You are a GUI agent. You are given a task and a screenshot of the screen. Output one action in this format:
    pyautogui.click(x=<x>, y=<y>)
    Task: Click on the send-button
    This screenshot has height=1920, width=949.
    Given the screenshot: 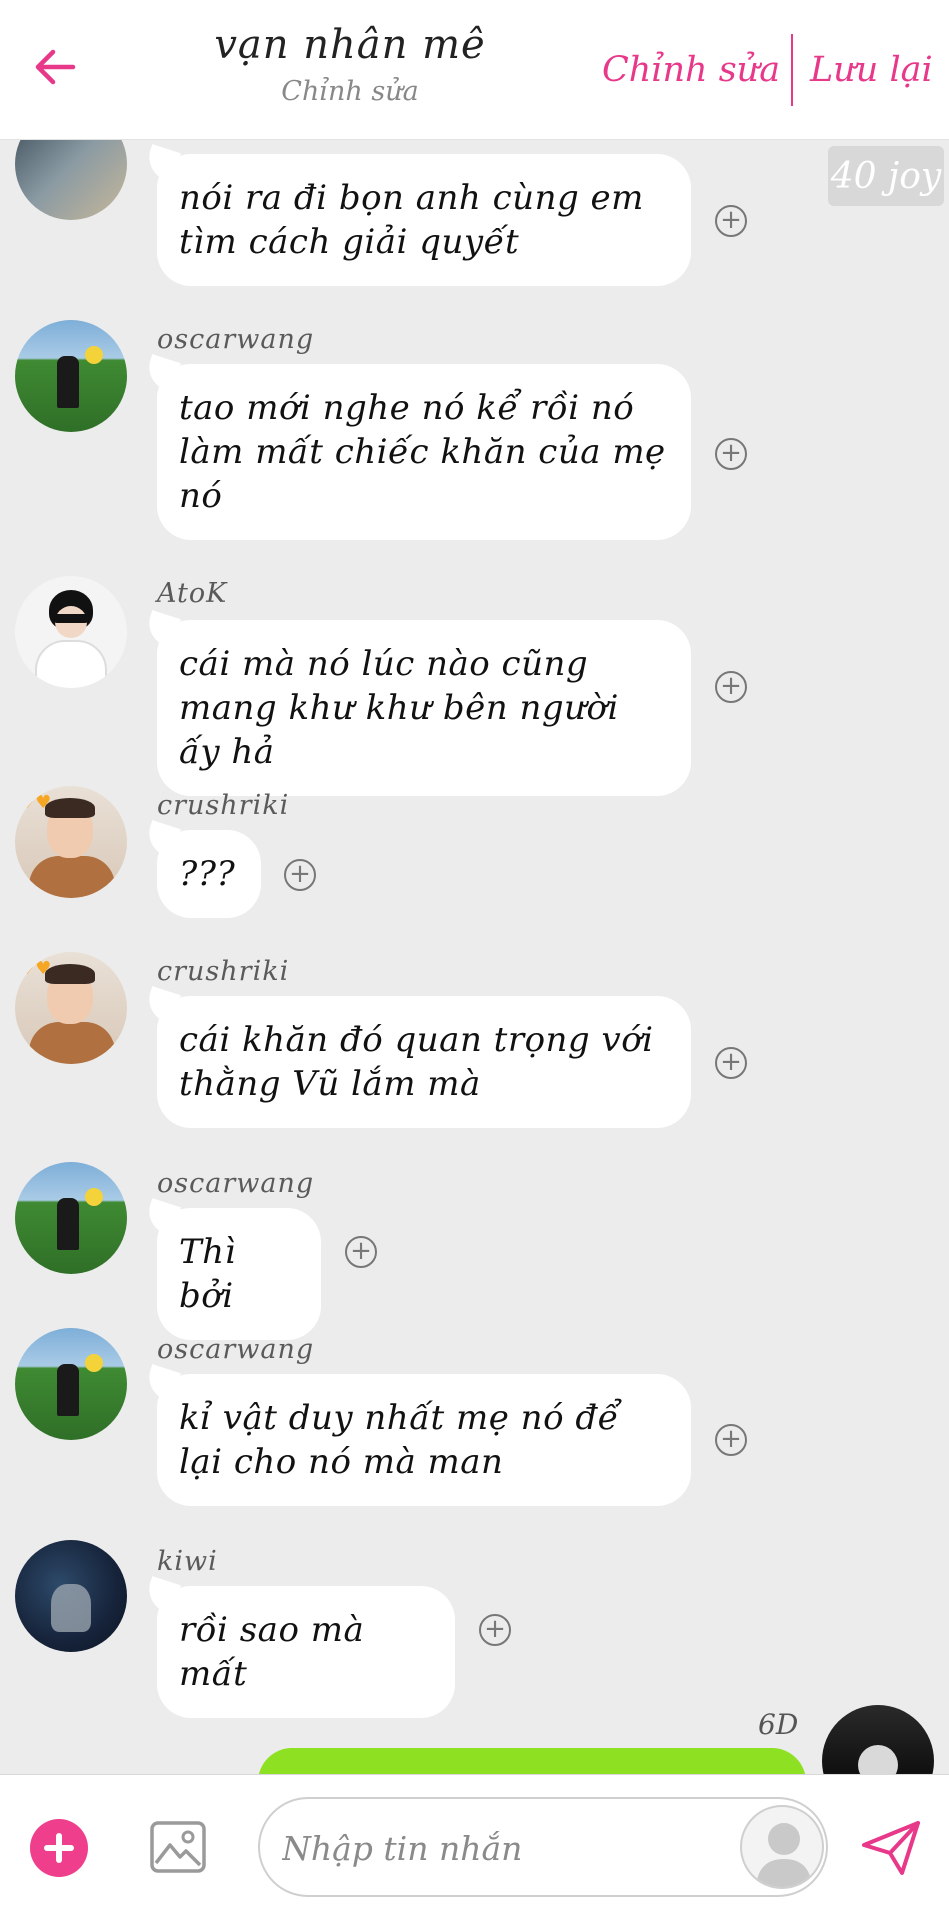 What is the action you would take?
    pyautogui.click(x=891, y=1848)
    